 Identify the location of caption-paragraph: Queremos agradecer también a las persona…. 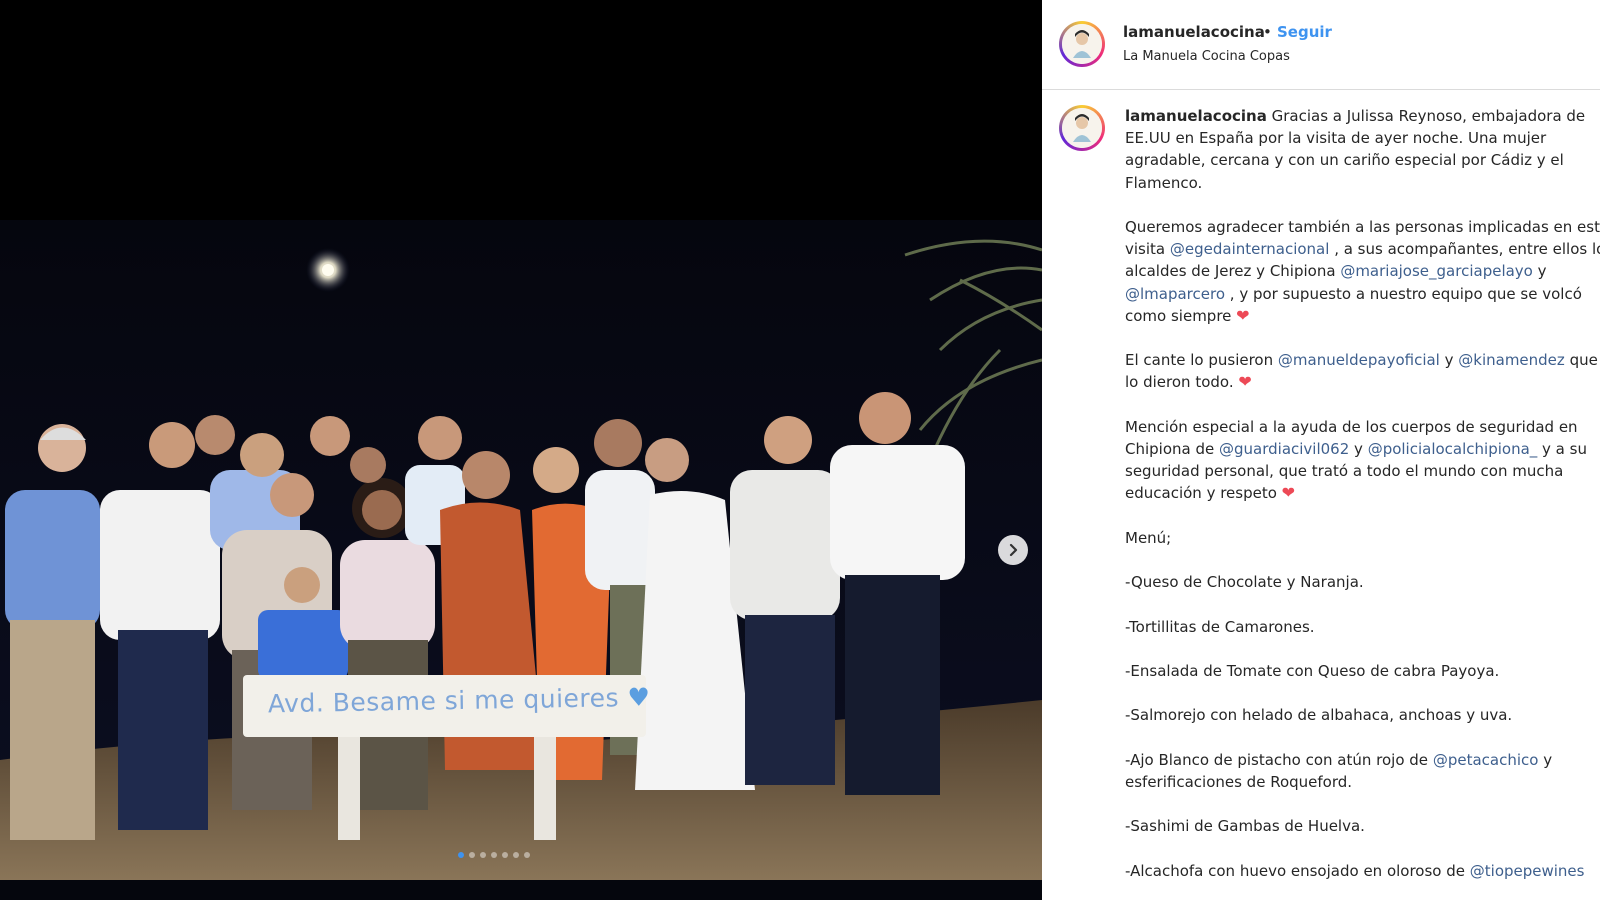
(1362, 271).